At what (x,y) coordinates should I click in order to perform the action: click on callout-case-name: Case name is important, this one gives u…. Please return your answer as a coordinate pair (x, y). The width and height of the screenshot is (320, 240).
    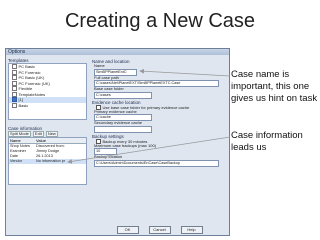
    Looking at the image, I should click on (274, 86).